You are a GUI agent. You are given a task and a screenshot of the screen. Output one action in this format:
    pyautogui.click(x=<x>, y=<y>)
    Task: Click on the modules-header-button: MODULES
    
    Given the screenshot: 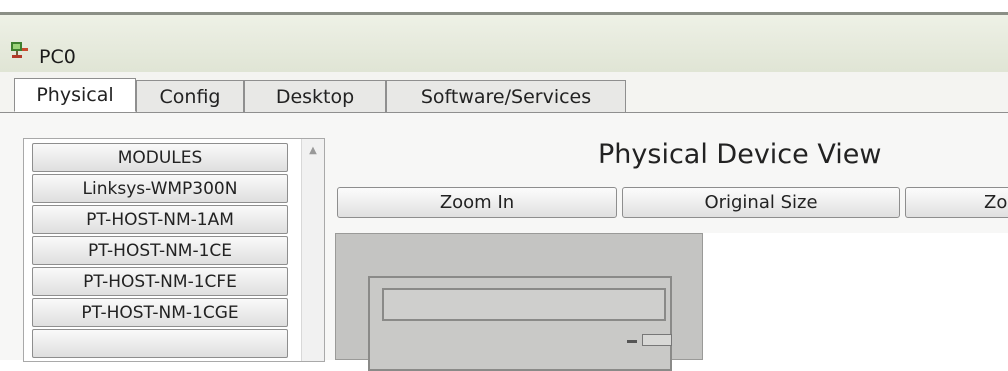 What is the action you would take?
    pyautogui.click(x=160, y=157)
    